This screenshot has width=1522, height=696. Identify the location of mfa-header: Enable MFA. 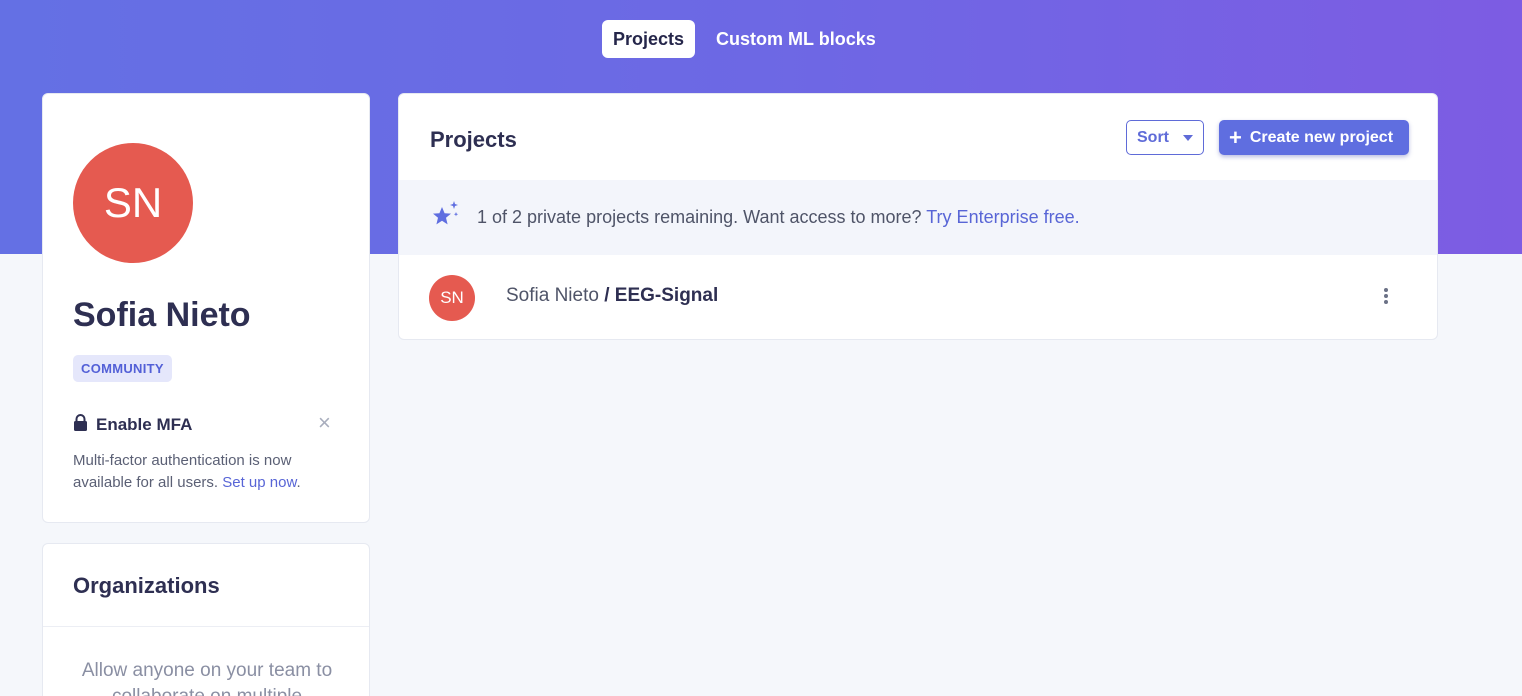
(132, 425).